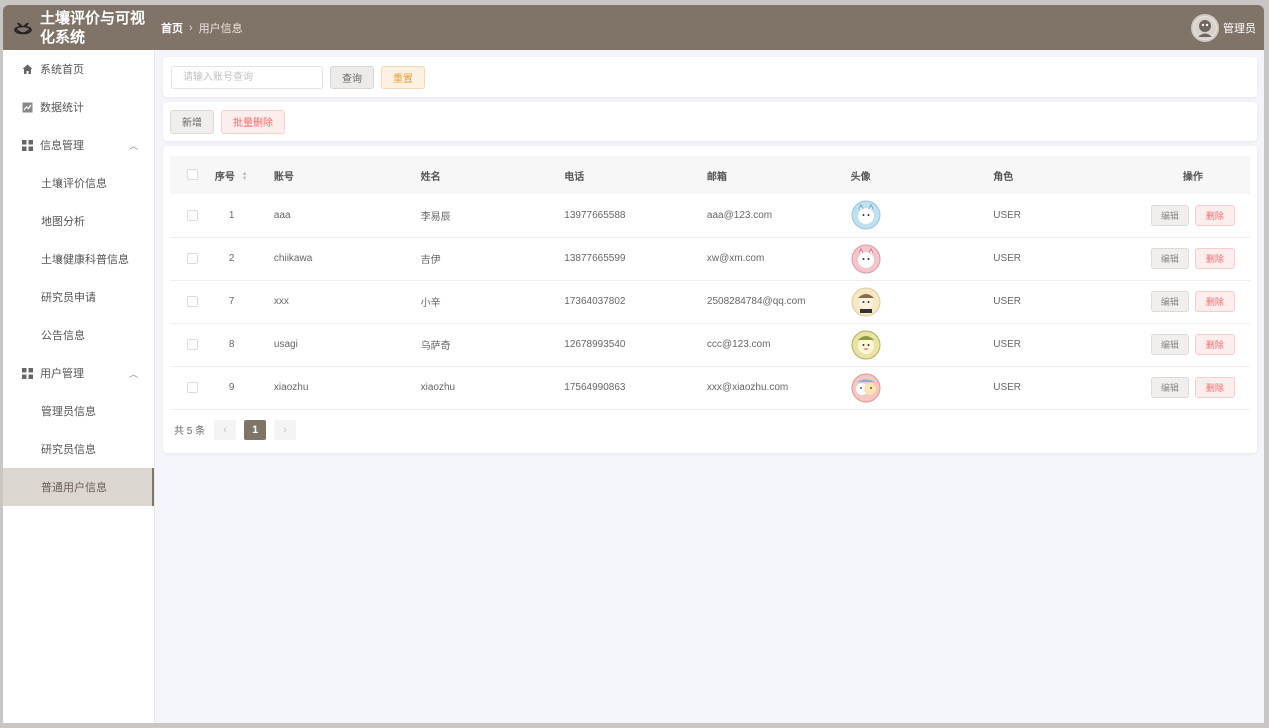 The image size is (1269, 728). Describe the element at coordinates (244, 388) in the screenshot. I see `cell-id: 9` at that location.